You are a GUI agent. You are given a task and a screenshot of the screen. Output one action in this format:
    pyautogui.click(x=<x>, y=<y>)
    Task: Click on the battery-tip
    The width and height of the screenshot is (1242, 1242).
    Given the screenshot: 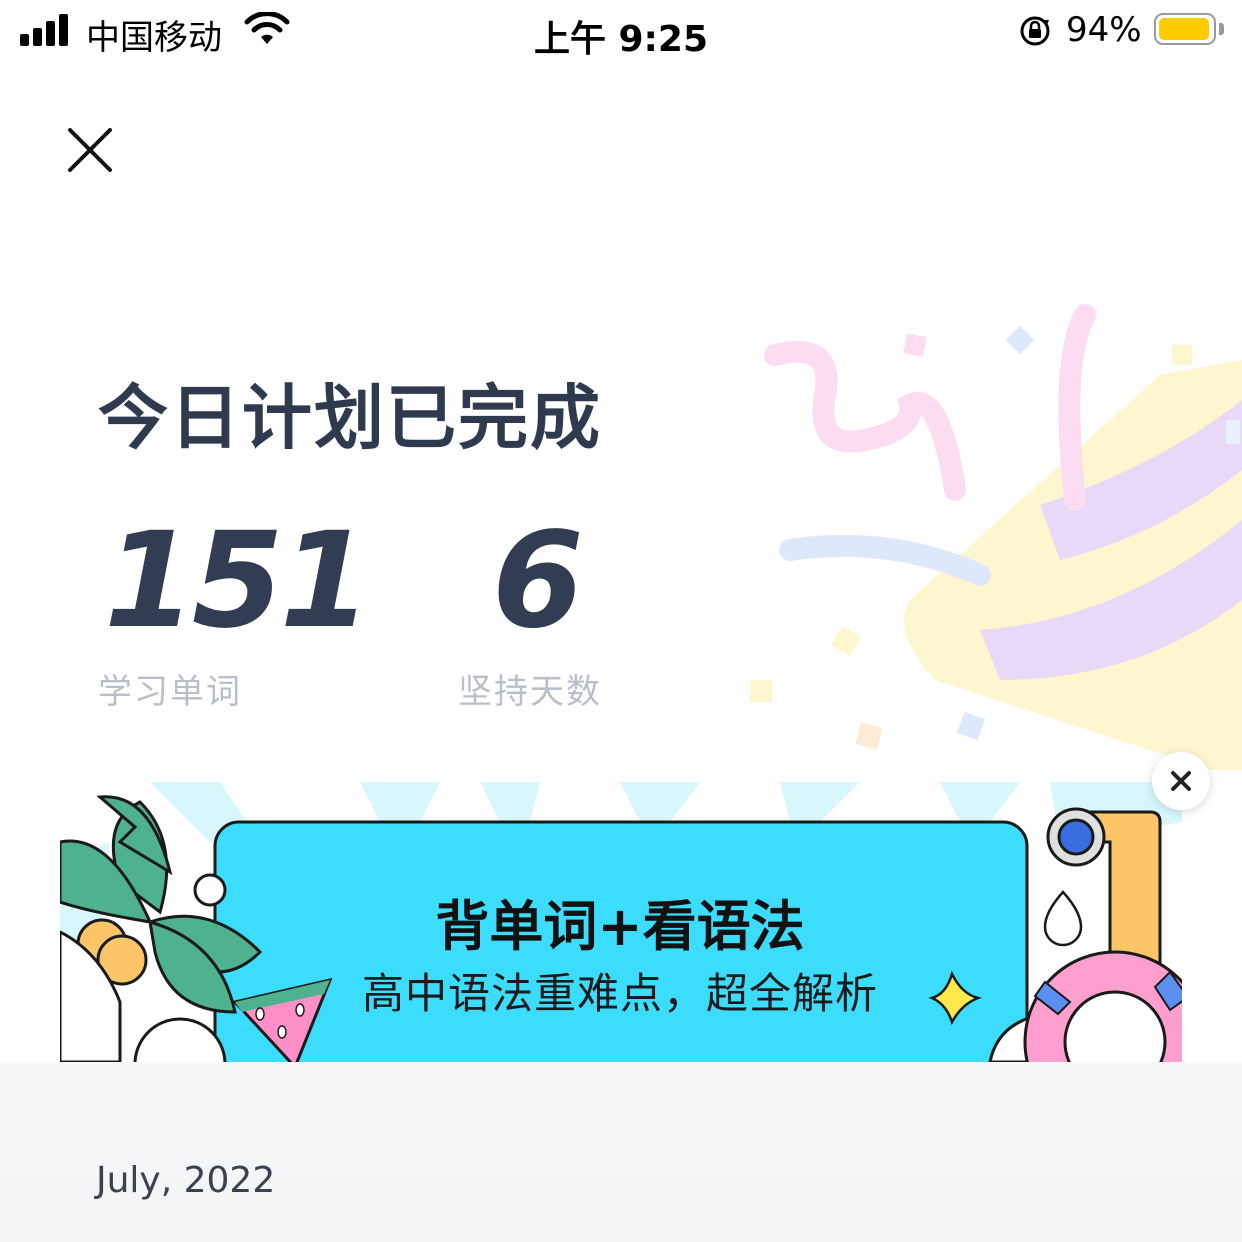 What is the action you would take?
    pyautogui.click(x=1221, y=29)
    